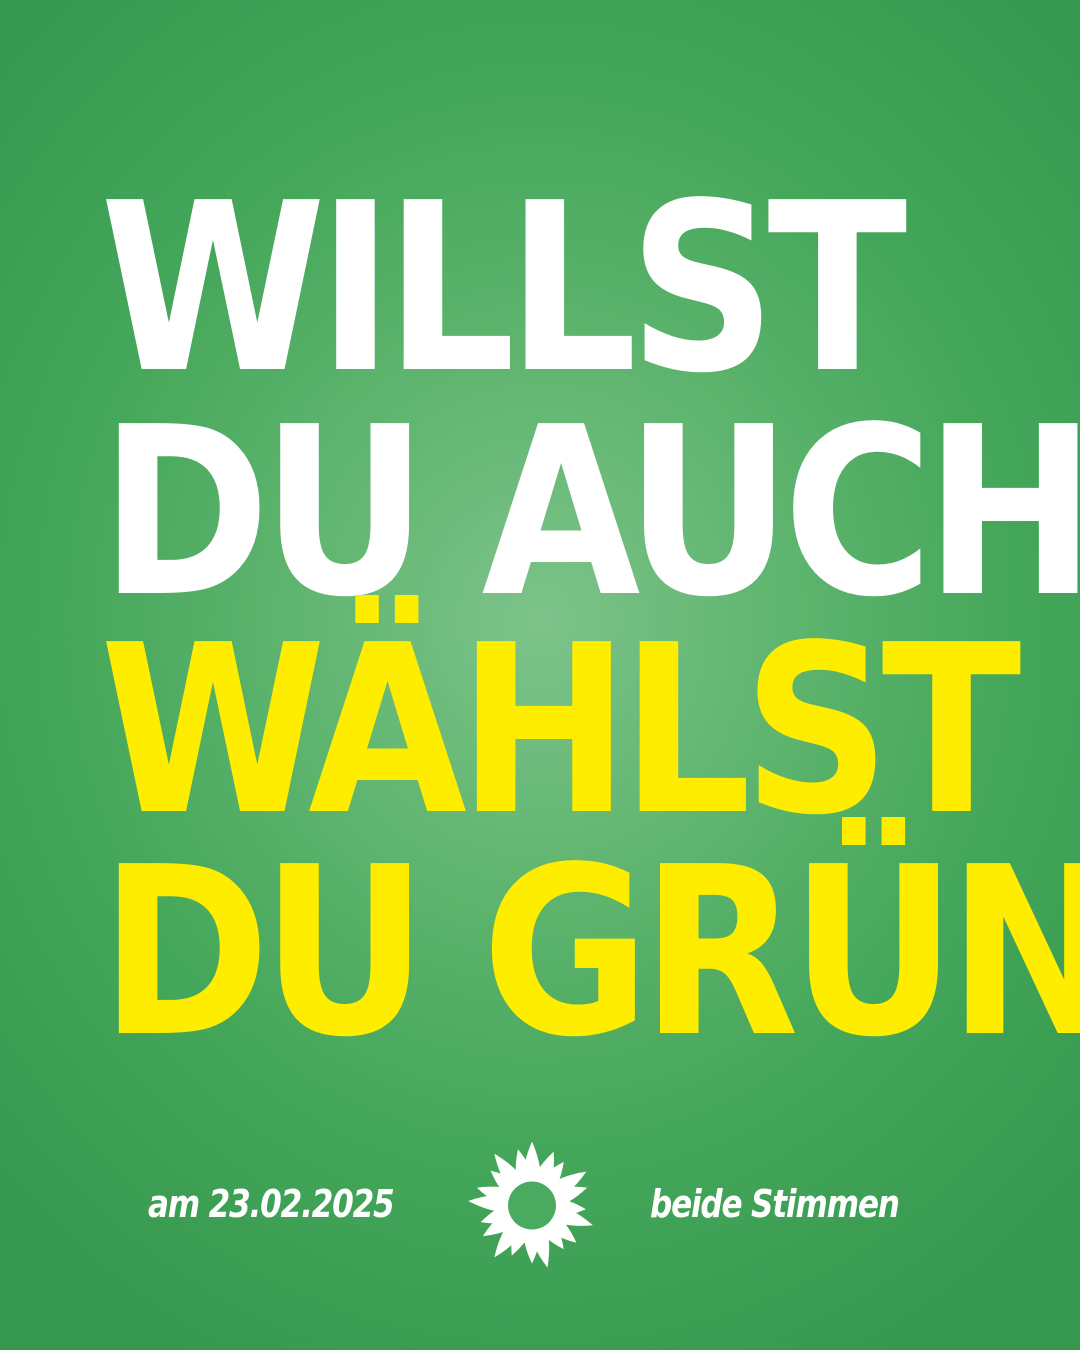  Describe the element at coordinates (503, 288) in the screenshot. I see `headline-line-1: WILLST` at that location.